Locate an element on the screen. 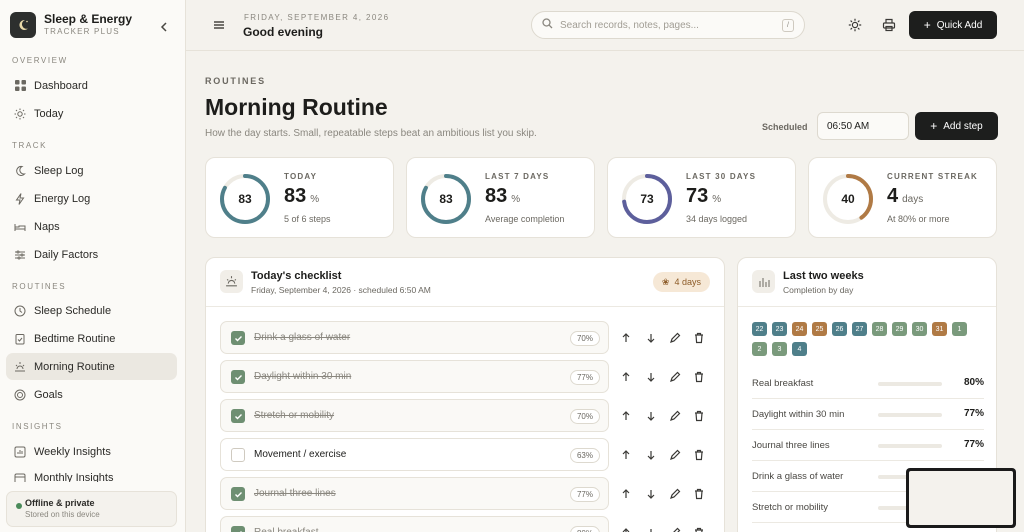 The width and height of the screenshot is (1024, 532). nav-section-label: INSIGHTS is located at coordinates (37, 426).